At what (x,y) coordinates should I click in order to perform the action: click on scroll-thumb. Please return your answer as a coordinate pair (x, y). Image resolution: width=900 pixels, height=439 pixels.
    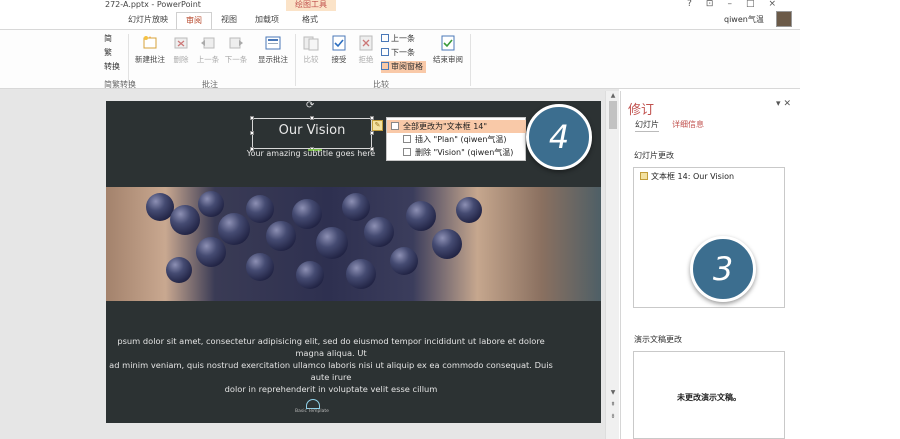
    Looking at the image, I should click on (613, 115).